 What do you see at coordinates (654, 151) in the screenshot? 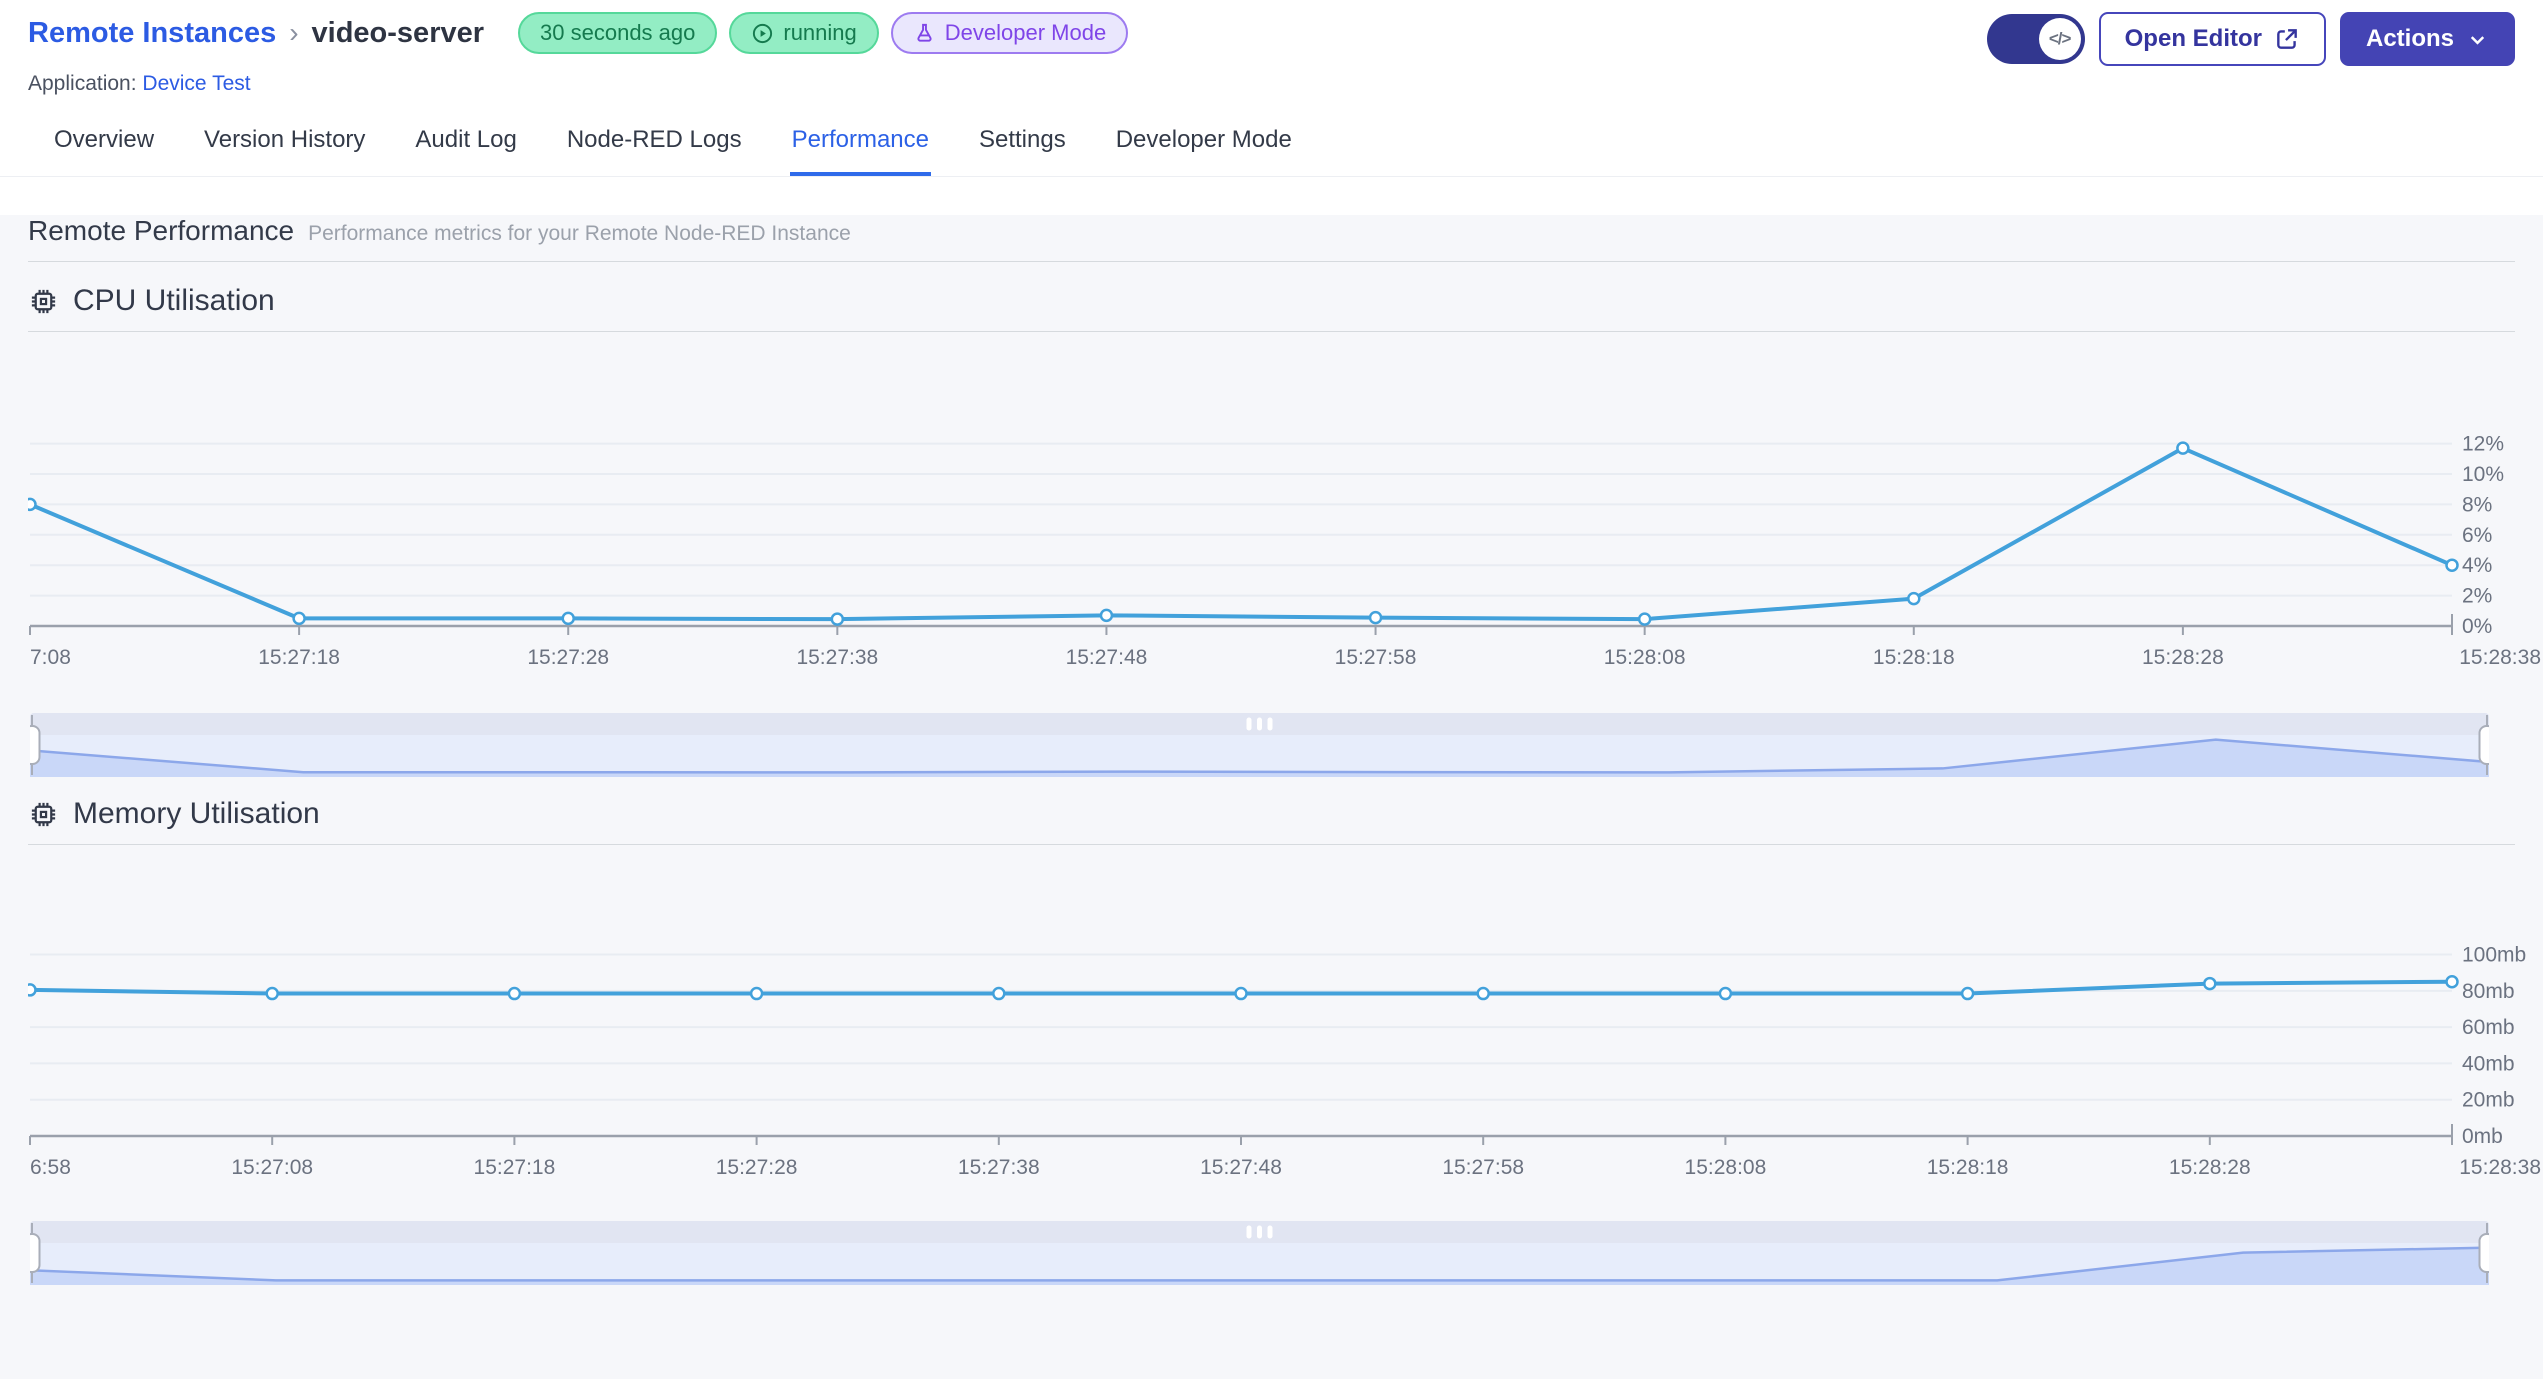
I see `tab-node-red-logs: Node-RED Logs` at bounding box center [654, 151].